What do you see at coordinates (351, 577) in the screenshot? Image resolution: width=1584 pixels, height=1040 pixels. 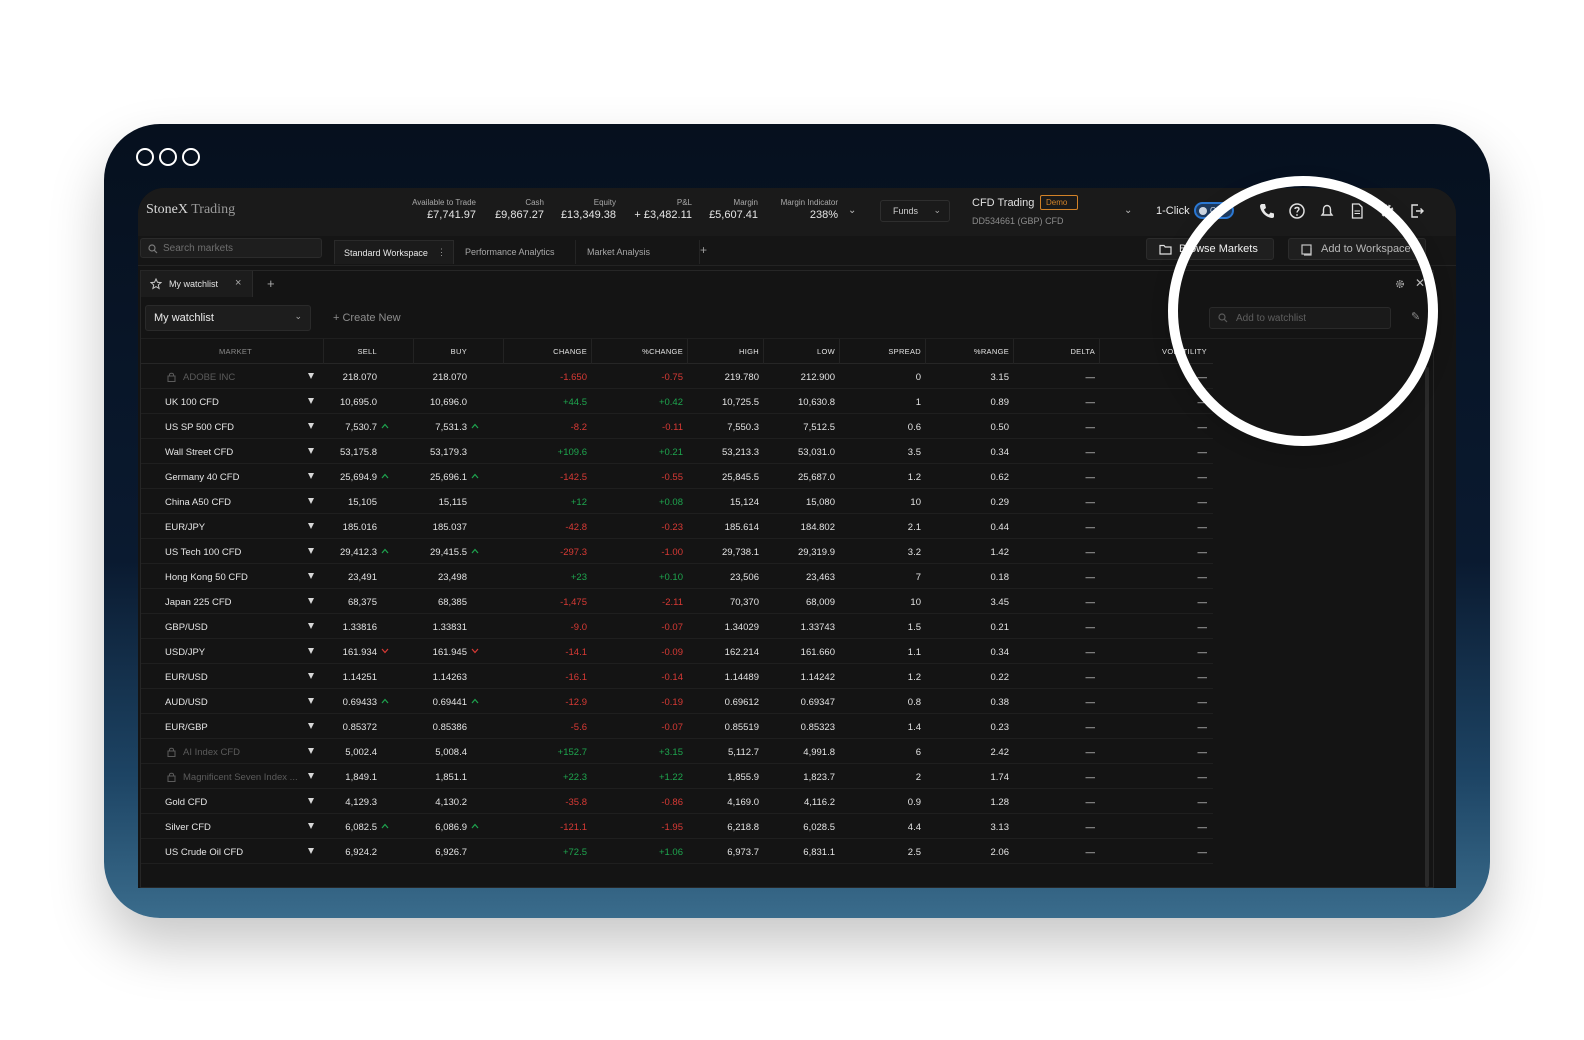 I see `cell-sell: 23,491` at bounding box center [351, 577].